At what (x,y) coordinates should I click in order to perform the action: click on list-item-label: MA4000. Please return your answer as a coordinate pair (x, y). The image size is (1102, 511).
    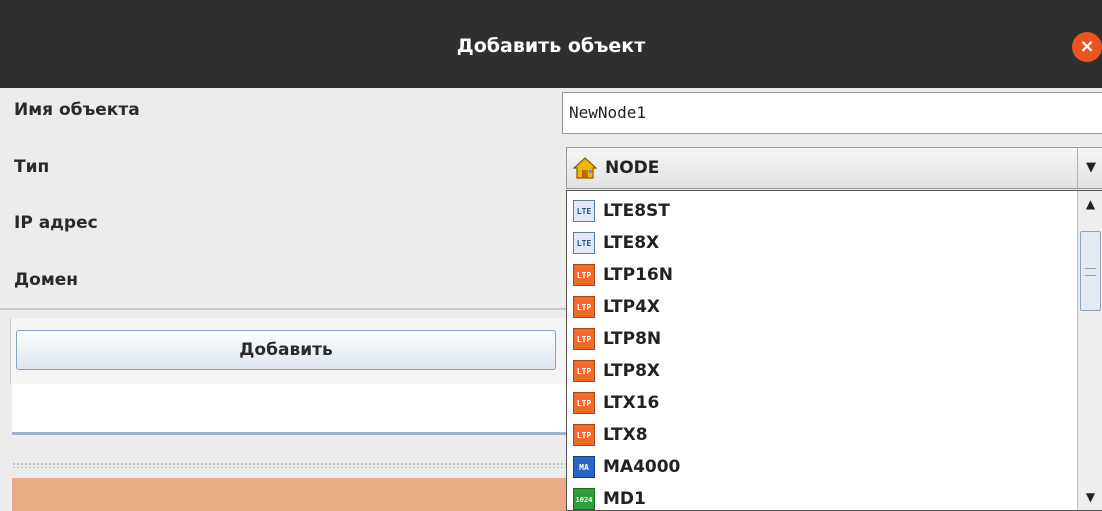
    Looking at the image, I should click on (642, 467).